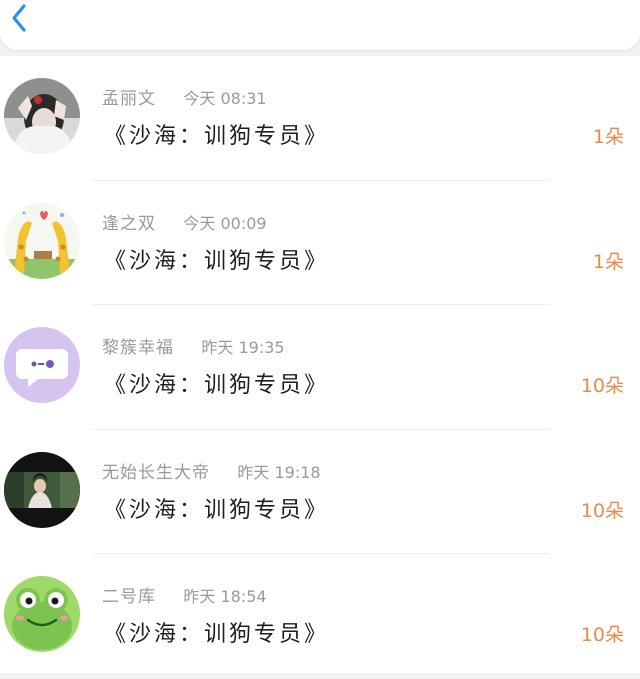  I want to click on sender-name: 孟丽文, so click(129, 99).